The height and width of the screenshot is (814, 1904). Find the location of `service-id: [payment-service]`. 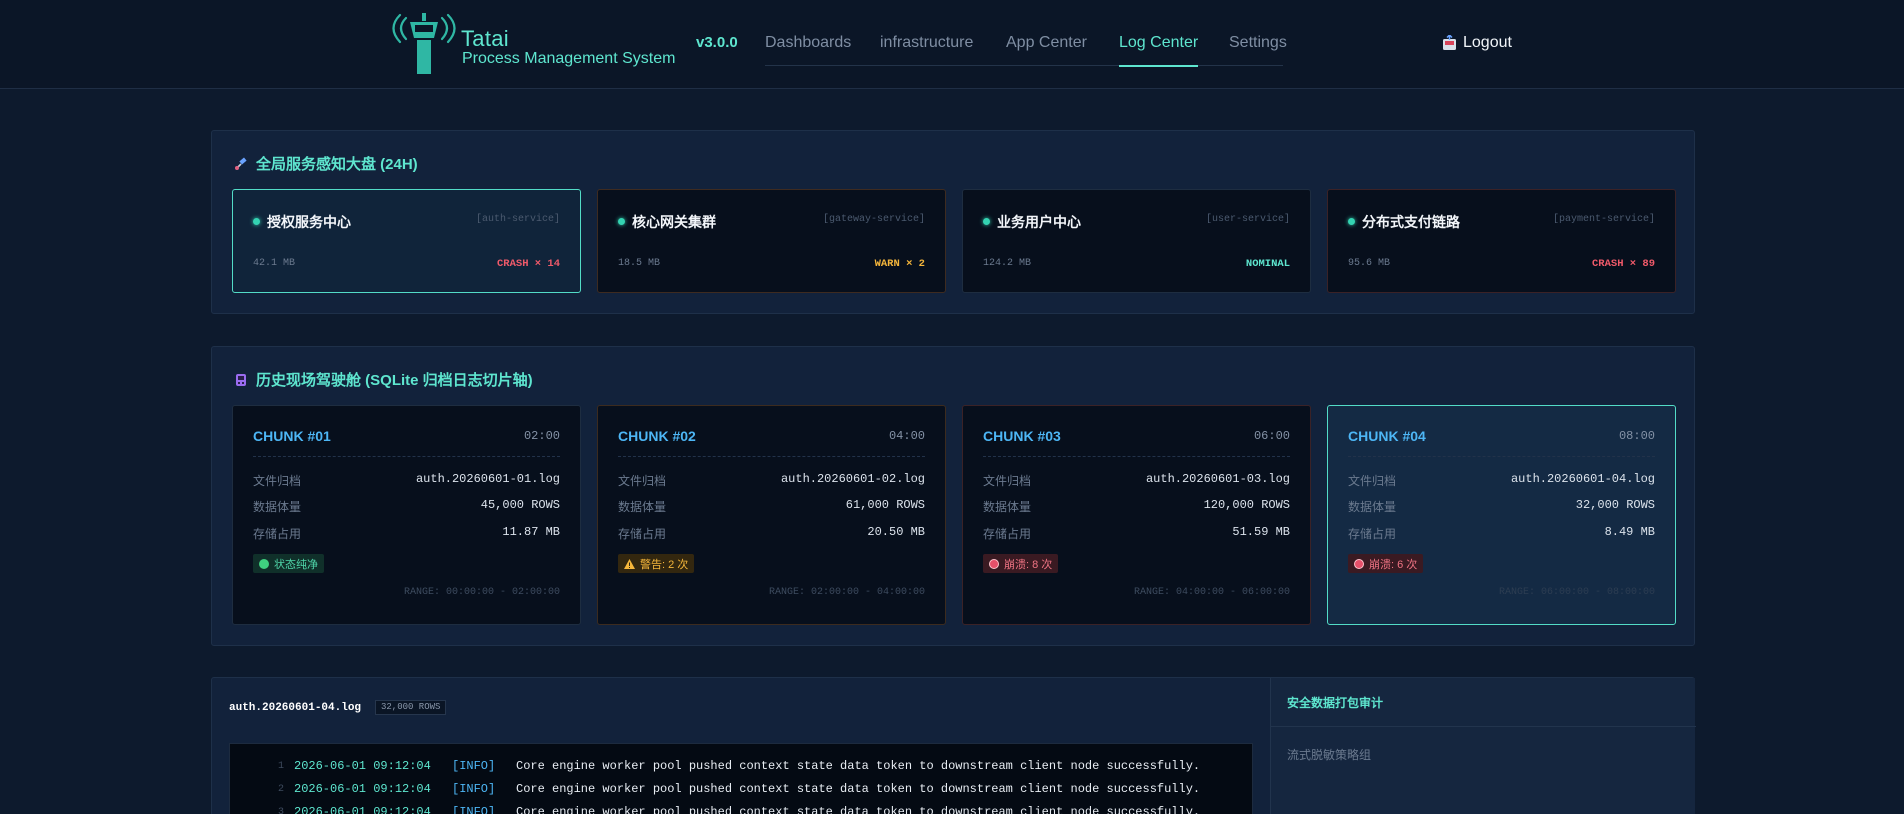

service-id: [payment-service] is located at coordinates (1603, 219).